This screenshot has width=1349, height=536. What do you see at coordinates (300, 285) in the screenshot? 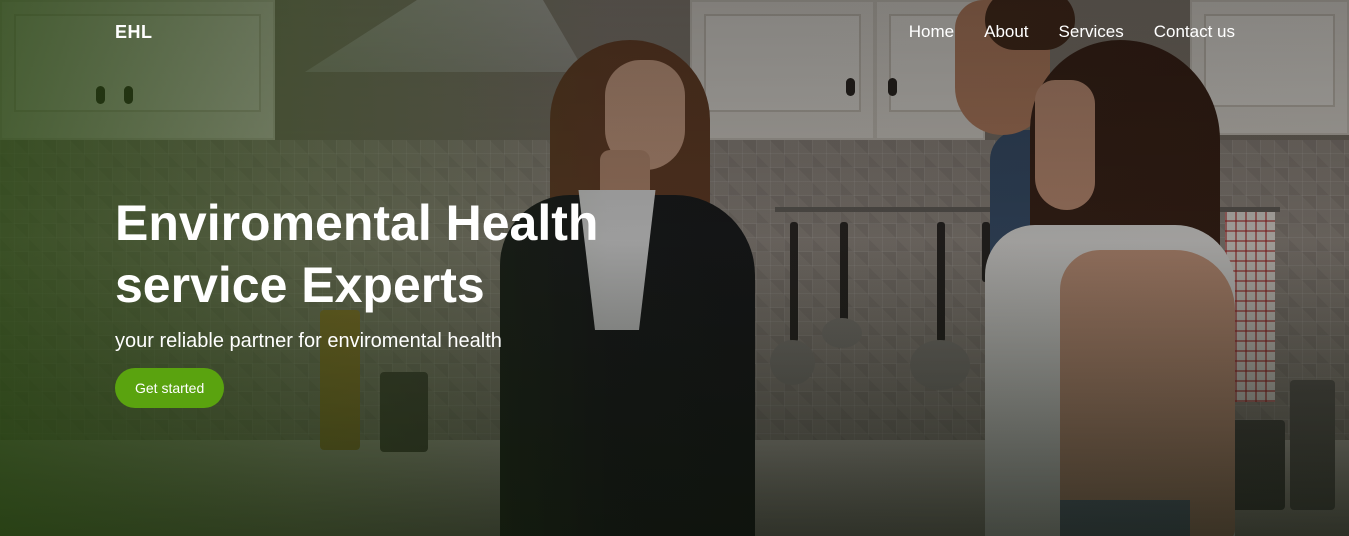
I see `hero-title-line-2: service Experts` at bounding box center [300, 285].